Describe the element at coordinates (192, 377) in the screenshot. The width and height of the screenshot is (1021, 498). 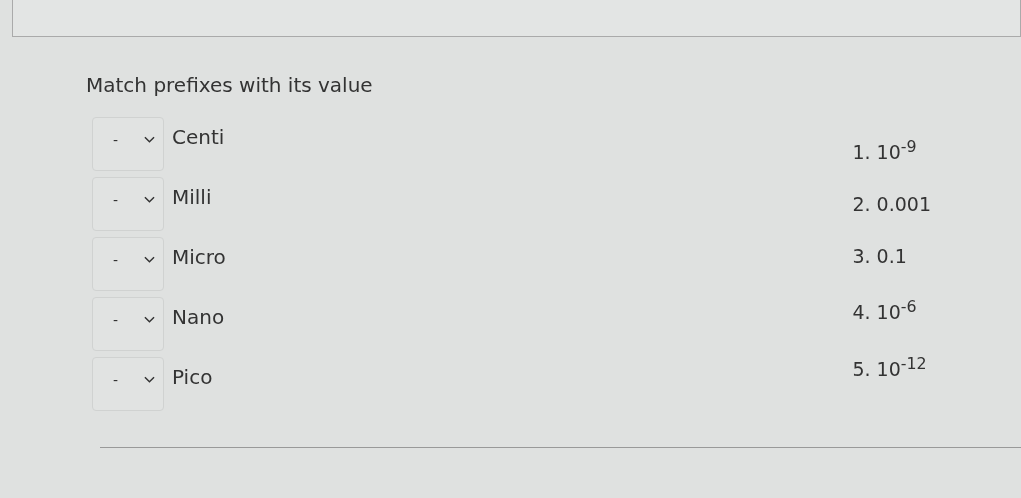
I see `prefix-label: Pico` at that location.